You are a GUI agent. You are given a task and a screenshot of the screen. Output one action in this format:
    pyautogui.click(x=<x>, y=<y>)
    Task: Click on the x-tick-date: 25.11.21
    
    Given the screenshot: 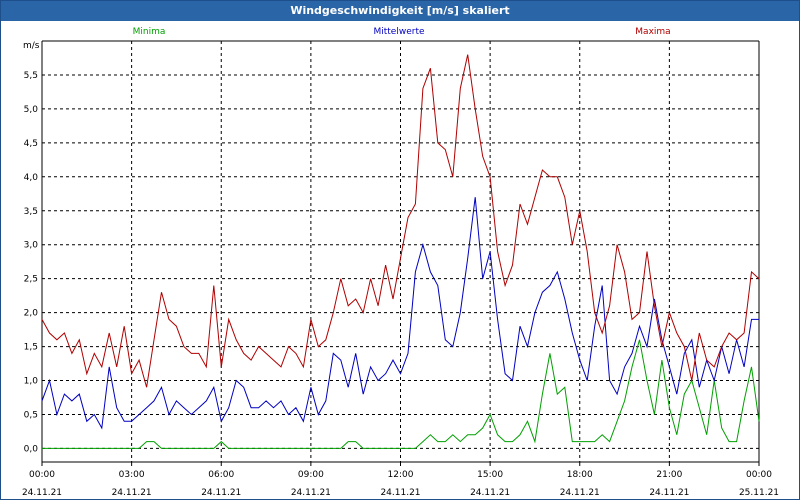 What is the action you would take?
    pyautogui.click(x=759, y=493)
    